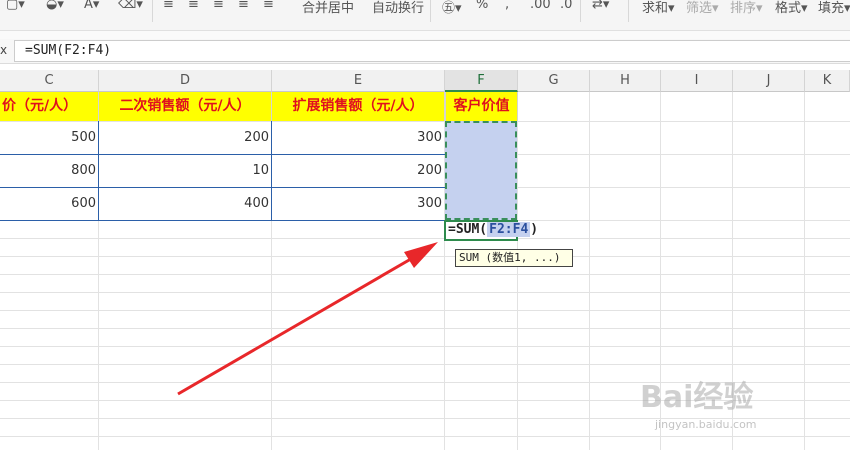  I want to click on baidu-watermark-url: jingyan.baidu.com, so click(706, 424).